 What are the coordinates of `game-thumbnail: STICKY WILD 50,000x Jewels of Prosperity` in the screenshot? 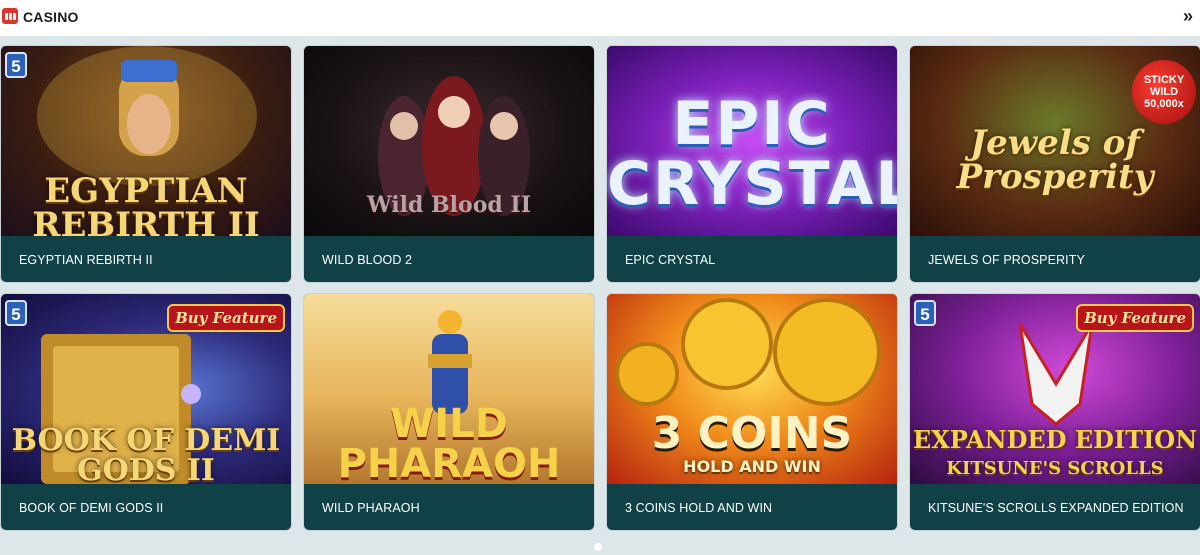 It's located at (1055, 141).